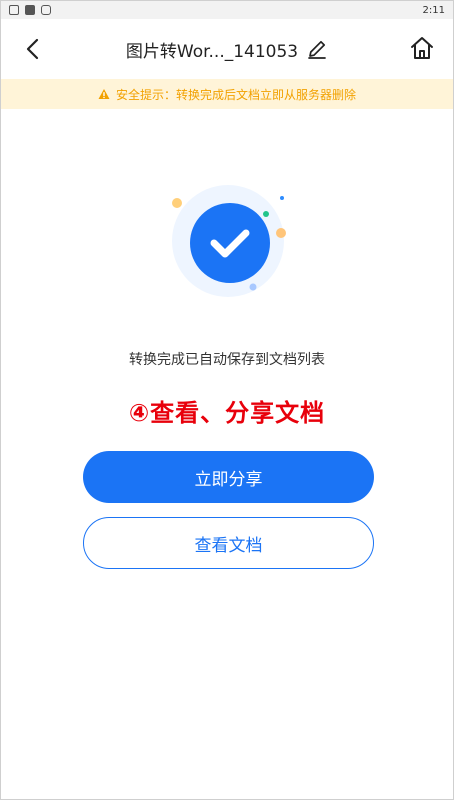  What do you see at coordinates (14, 10) in the screenshot?
I see `notification-icon` at bounding box center [14, 10].